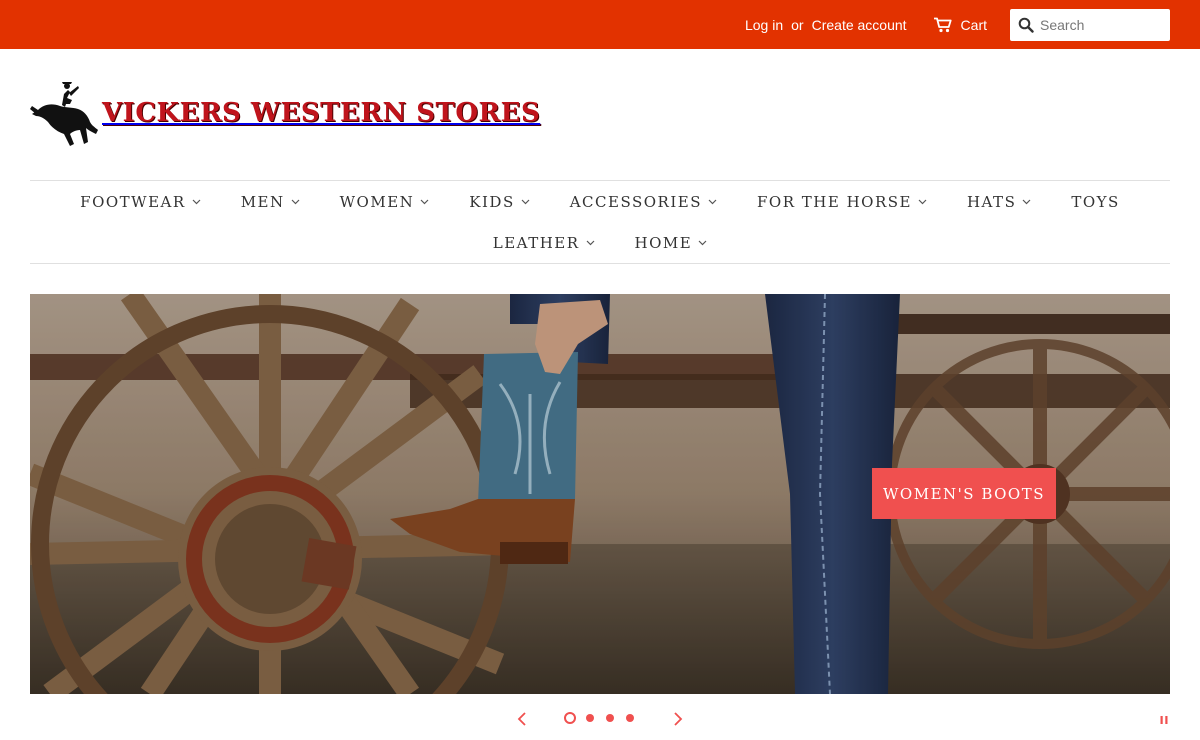 This screenshot has height=740, width=1200. Describe the element at coordinates (262, 202) in the screenshot. I see `nav-item-label: MEN` at that location.